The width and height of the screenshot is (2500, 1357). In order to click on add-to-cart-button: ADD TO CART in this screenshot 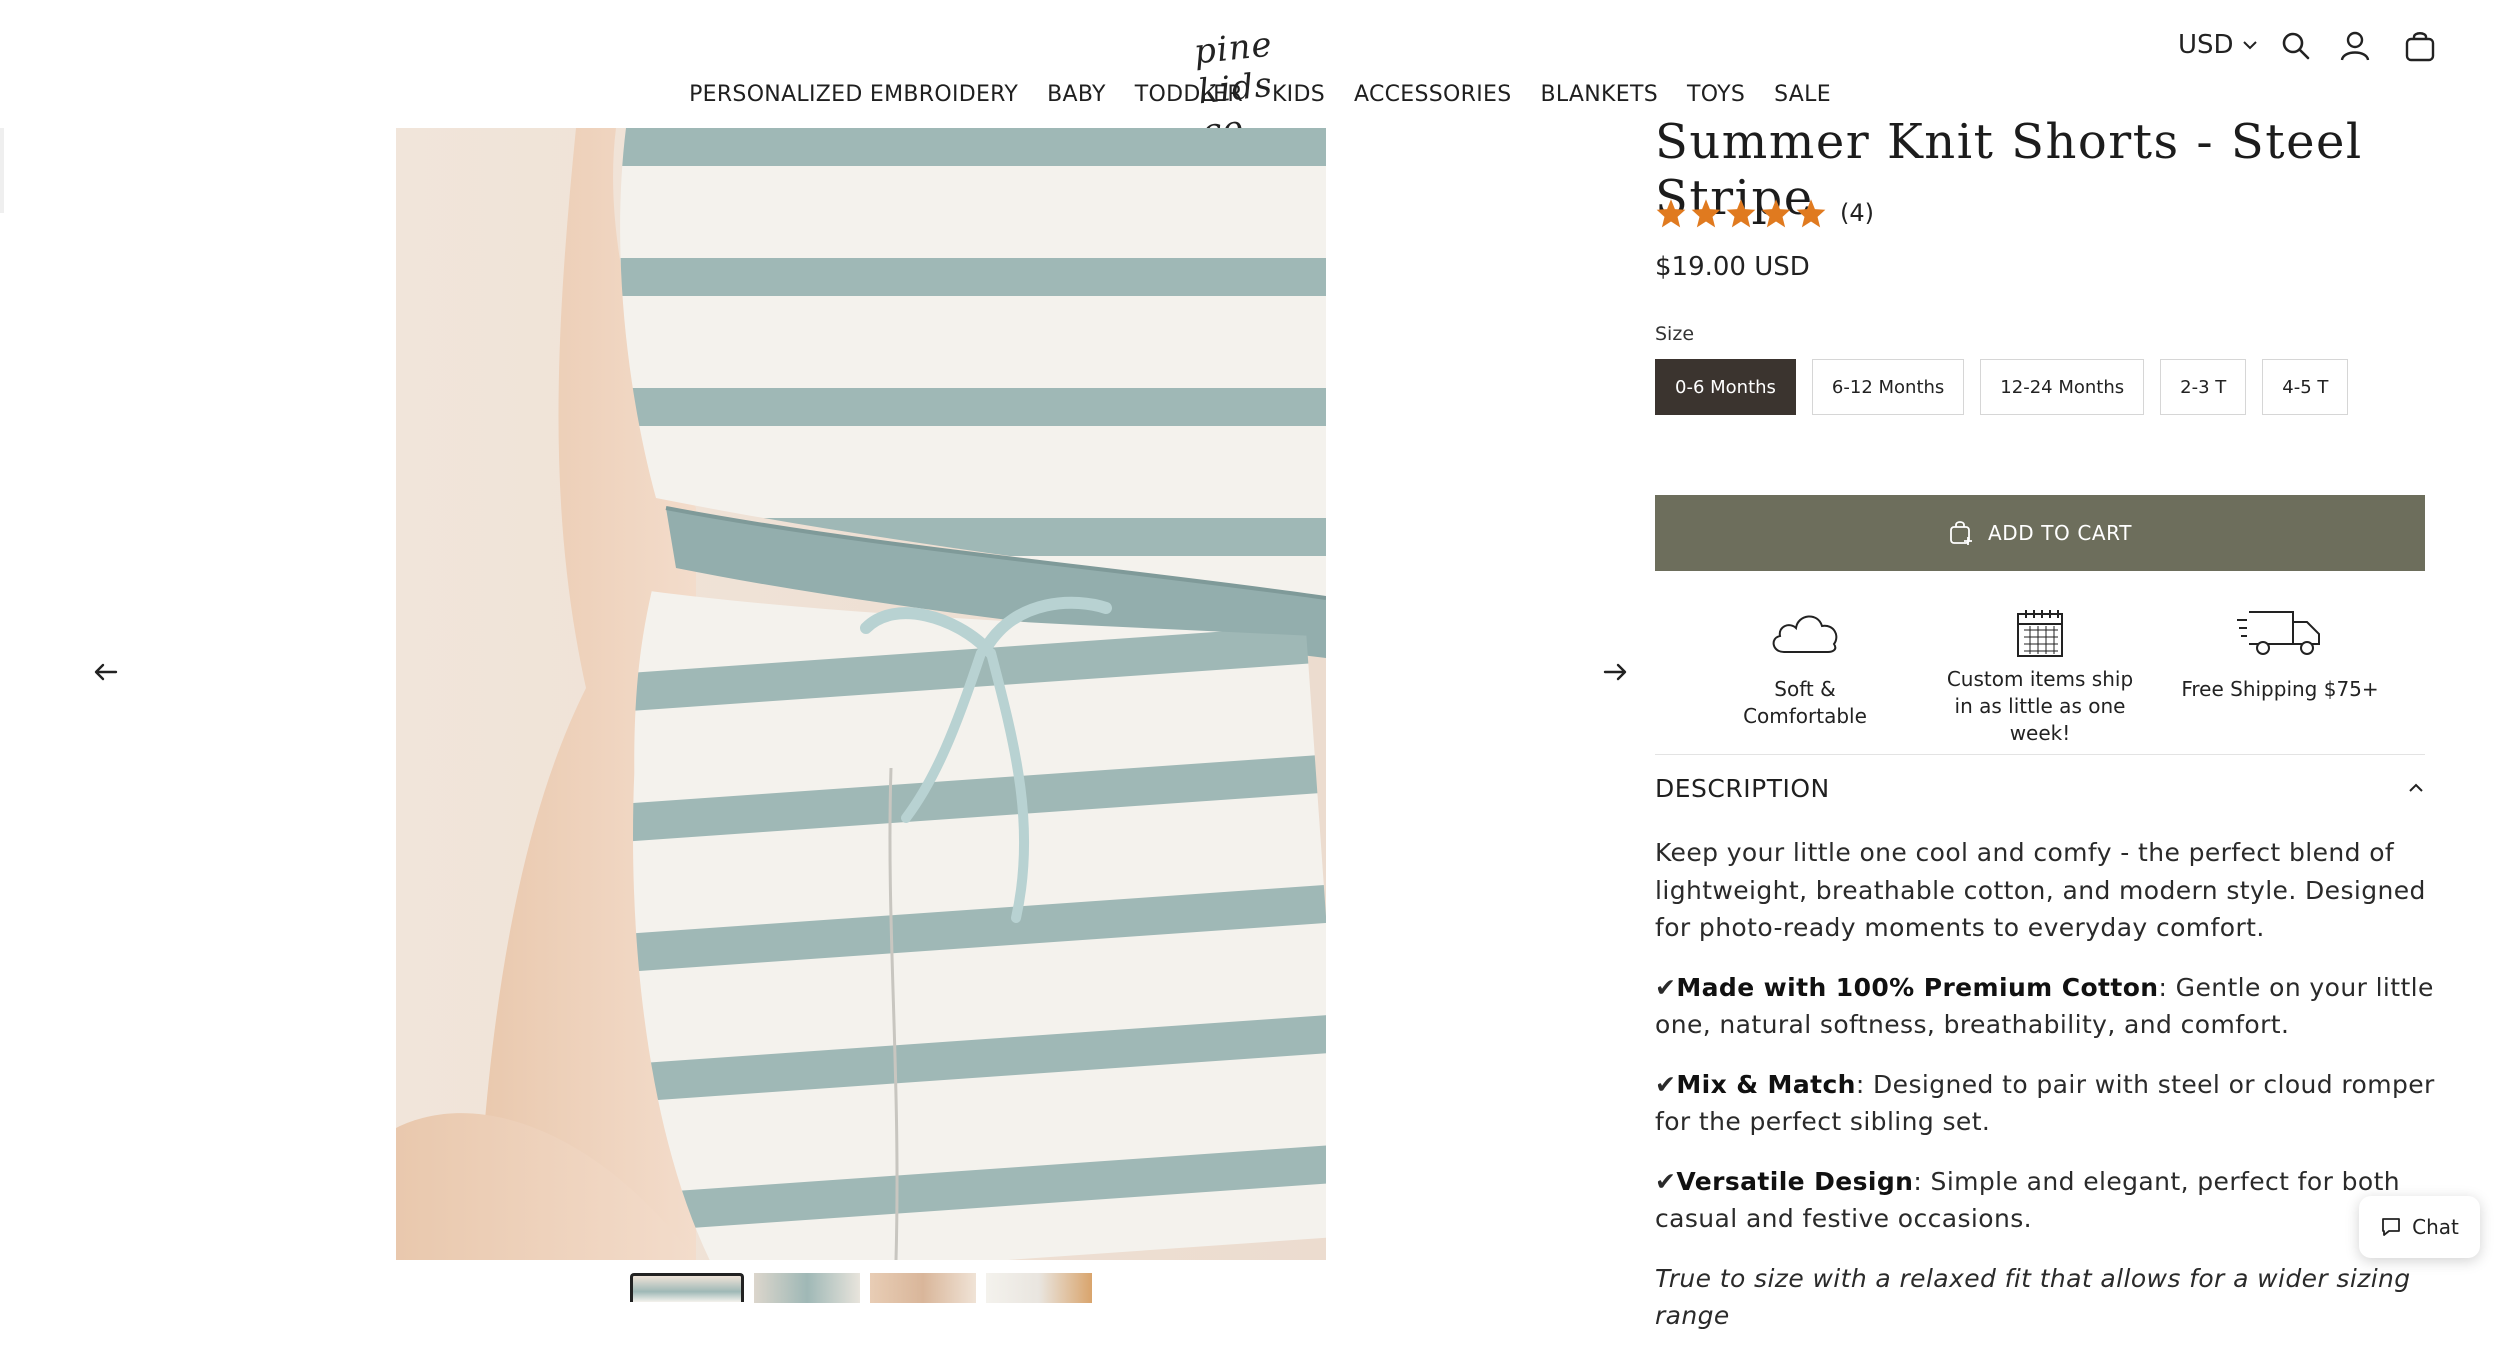, I will do `click(2040, 533)`.